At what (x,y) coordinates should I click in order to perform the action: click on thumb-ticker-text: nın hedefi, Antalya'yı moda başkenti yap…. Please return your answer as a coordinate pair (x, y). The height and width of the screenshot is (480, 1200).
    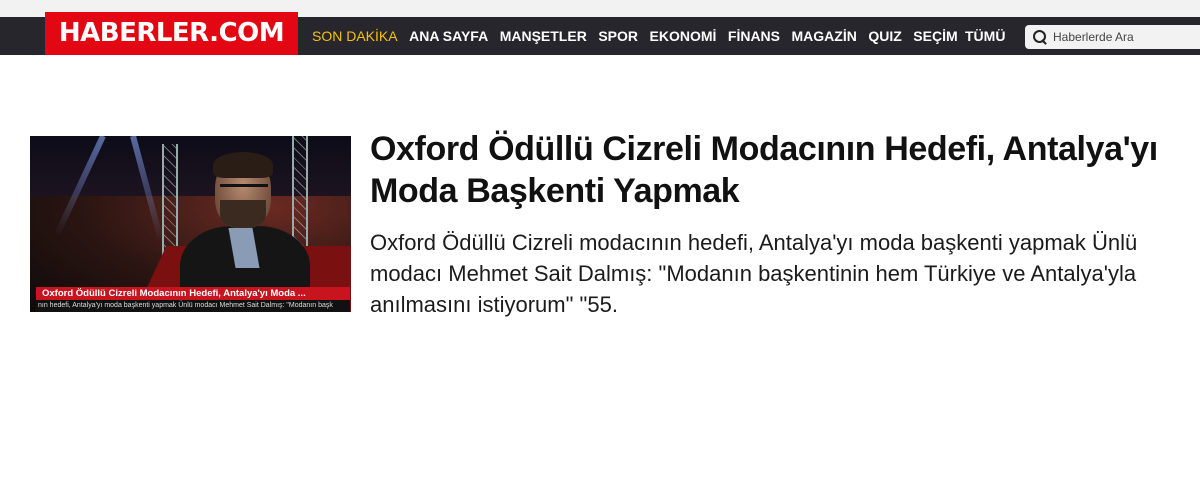
    Looking at the image, I should click on (185, 305).